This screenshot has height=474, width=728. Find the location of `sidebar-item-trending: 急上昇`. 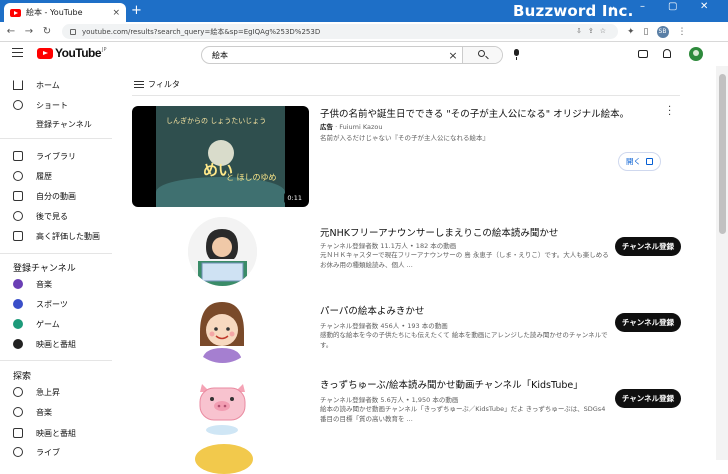

sidebar-item-trending: 急上昇 is located at coordinates (56, 392).